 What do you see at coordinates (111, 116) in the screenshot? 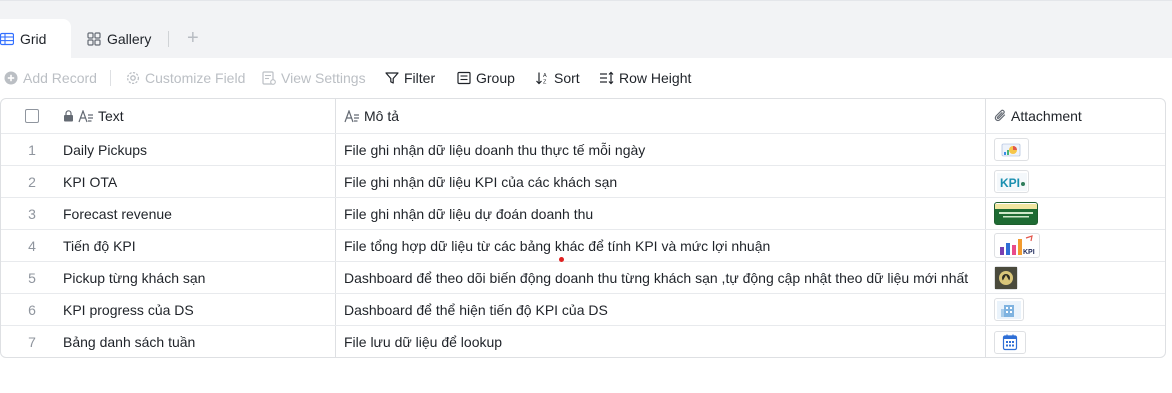
I see `column-header-text-label: Text` at bounding box center [111, 116].